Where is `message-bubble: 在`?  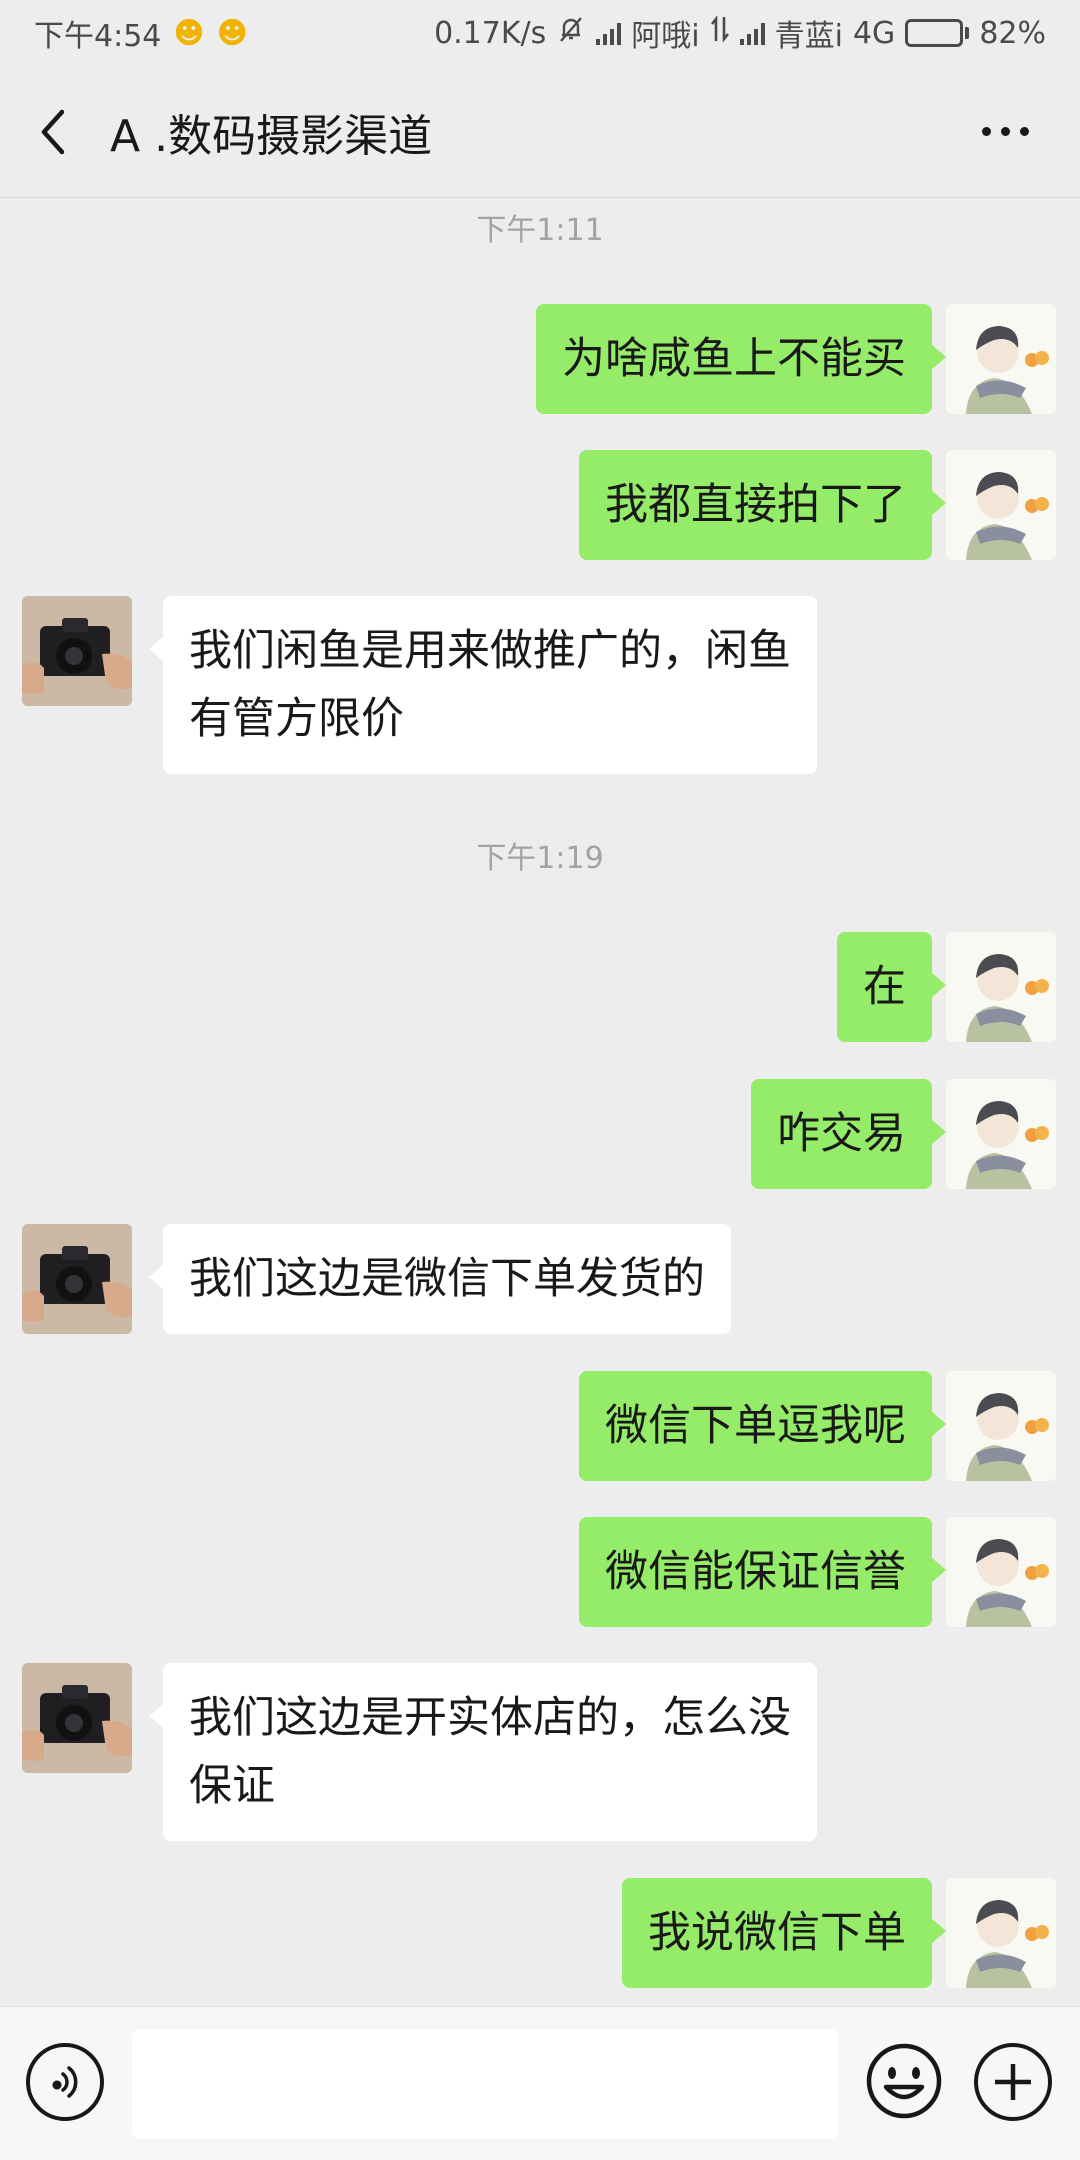 message-bubble: 在 is located at coordinates (891, 987).